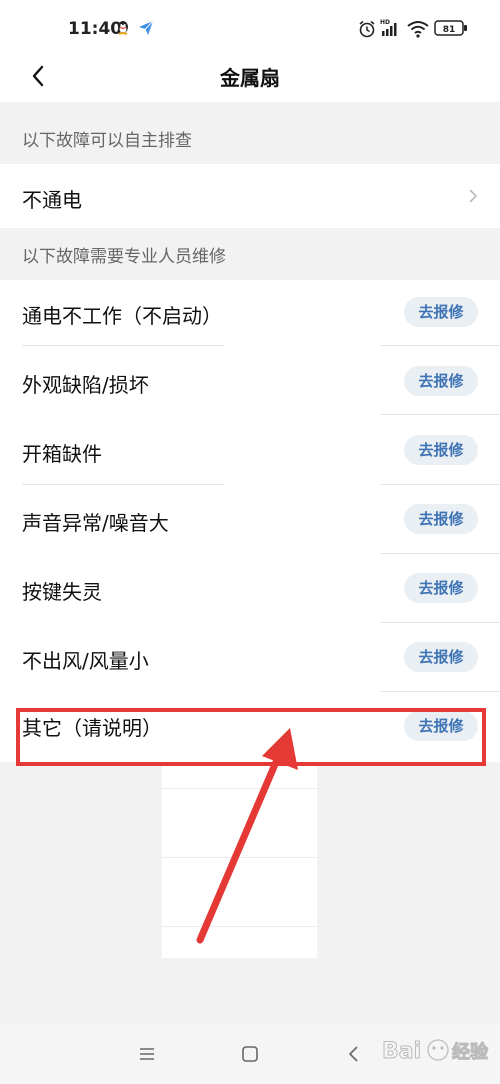 The image size is (500, 1084). Describe the element at coordinates (122, 316) in the screenshot. I see `list-item-label: 通电不工作（不启动）` at that location.